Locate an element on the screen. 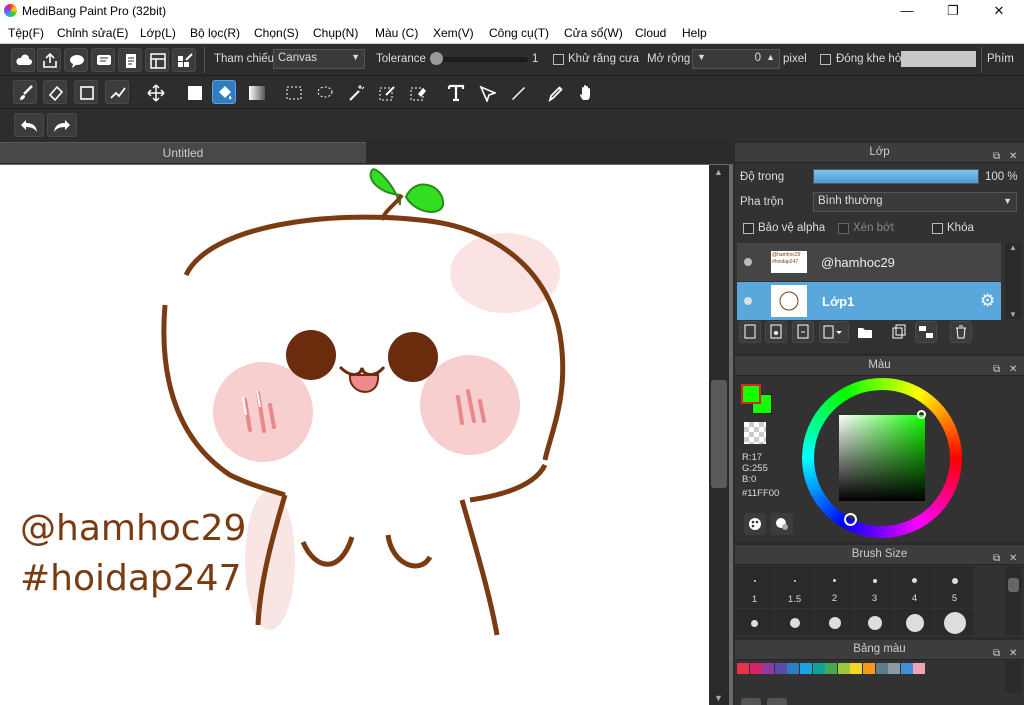  hand-tool-icon is located at coordinates (586, 92).